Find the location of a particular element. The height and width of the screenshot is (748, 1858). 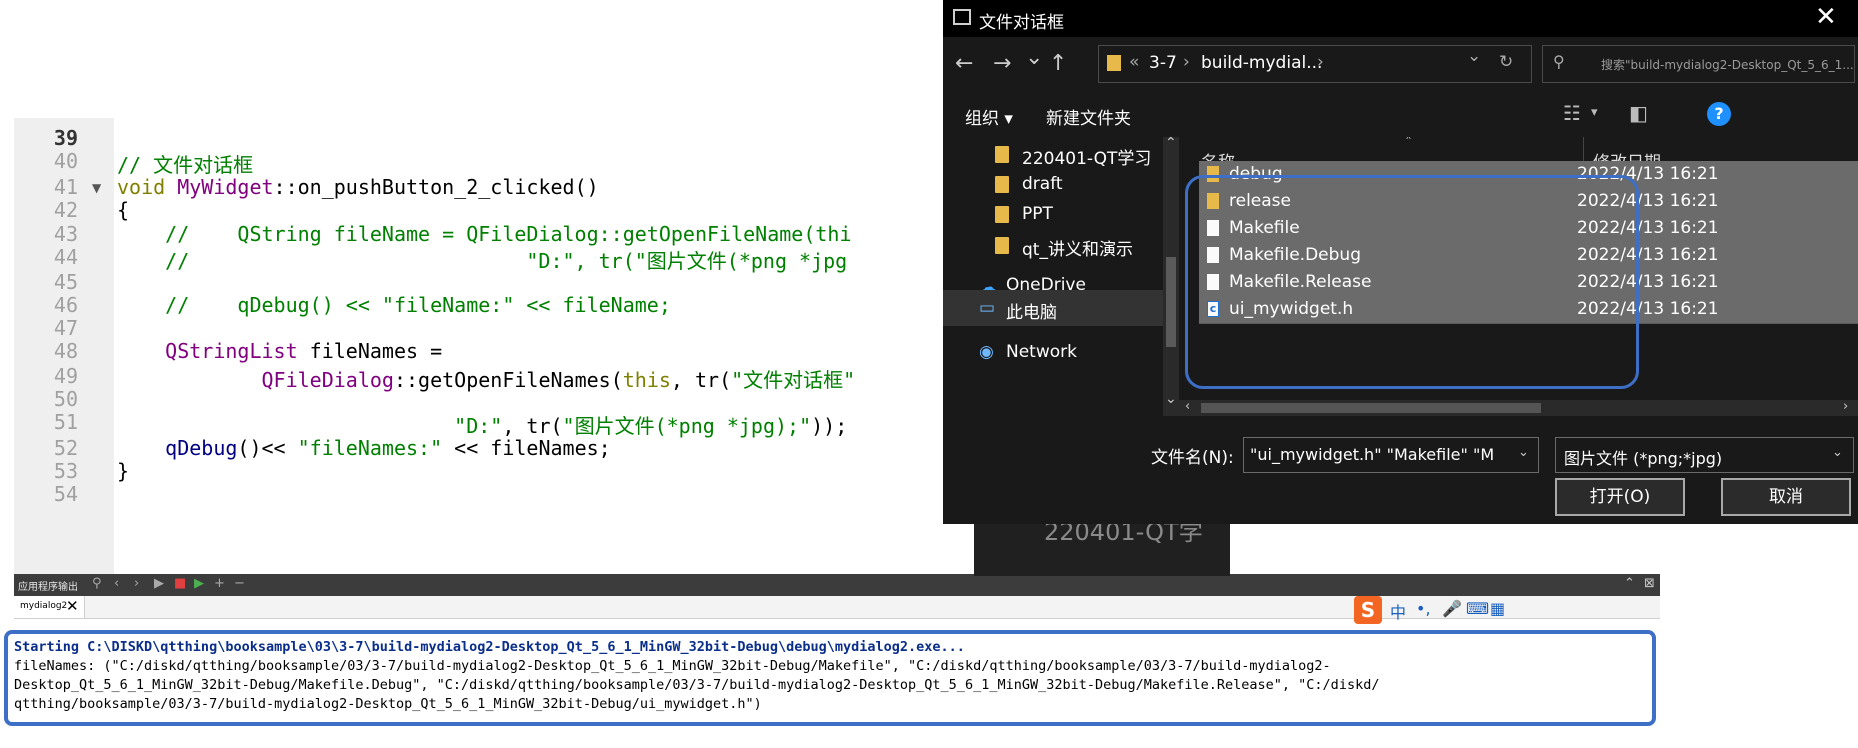

address-bar: « 3-7 › build-mydial... › ⌄ ↻ is located at coordinates (1315, 64).